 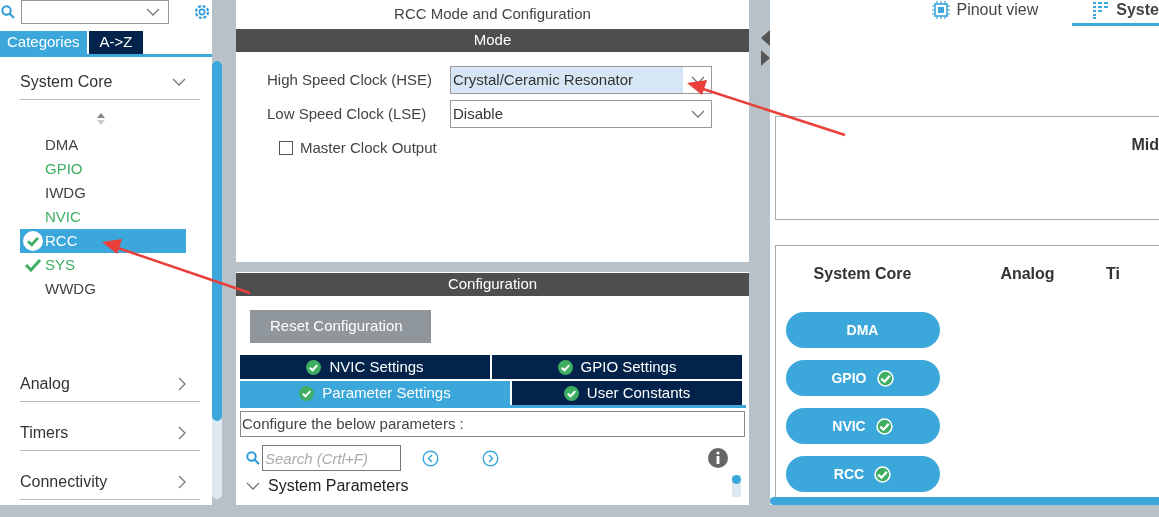 I want to click on category-header: System Core, so click(x=110, y=75).